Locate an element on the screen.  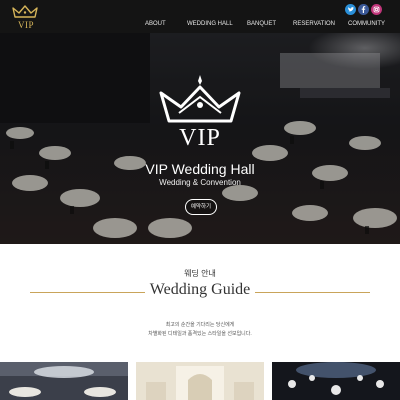
nav-about: ABOUT is located at coordinates (155, 24).